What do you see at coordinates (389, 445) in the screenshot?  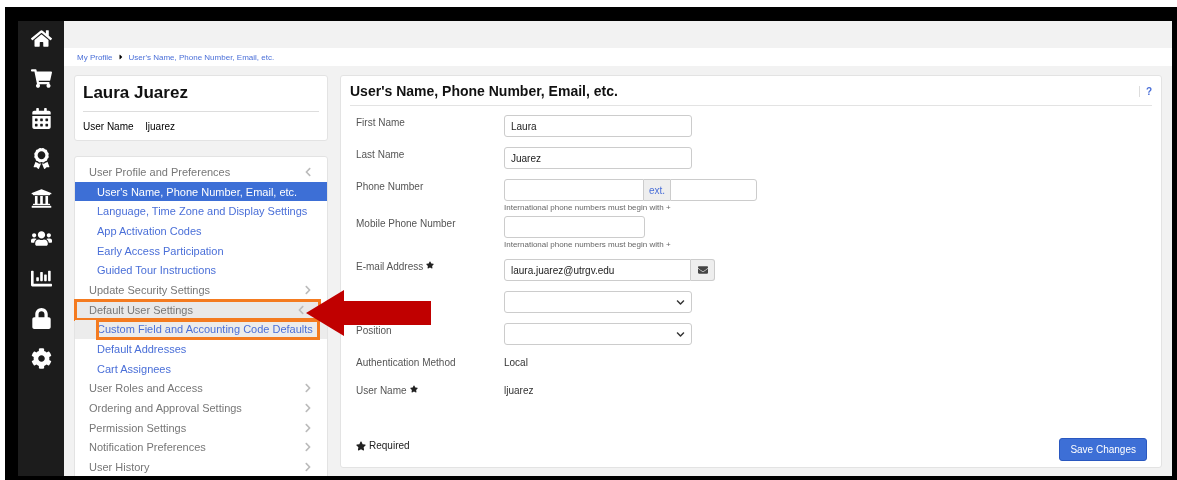 I see `required-note: Required` at bounding box center [389, 445].